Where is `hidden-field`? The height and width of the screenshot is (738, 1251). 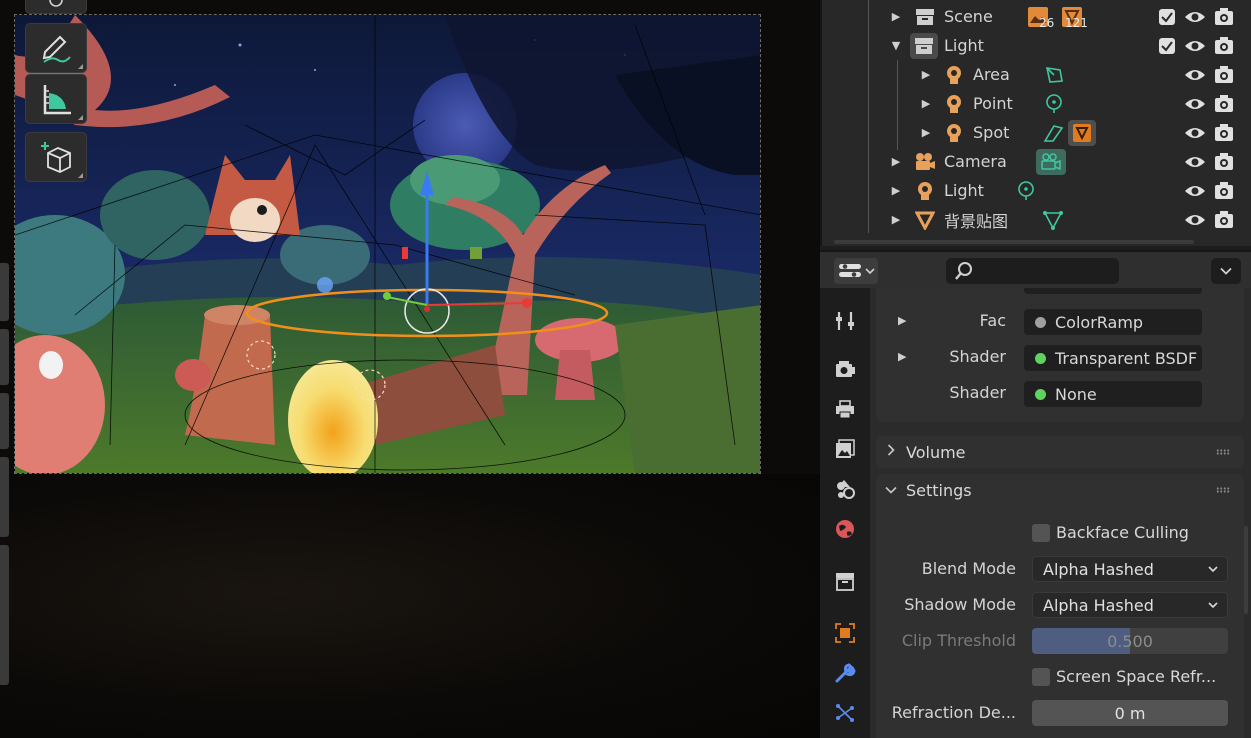
hidden-field is located at coordinates (1113, 291).